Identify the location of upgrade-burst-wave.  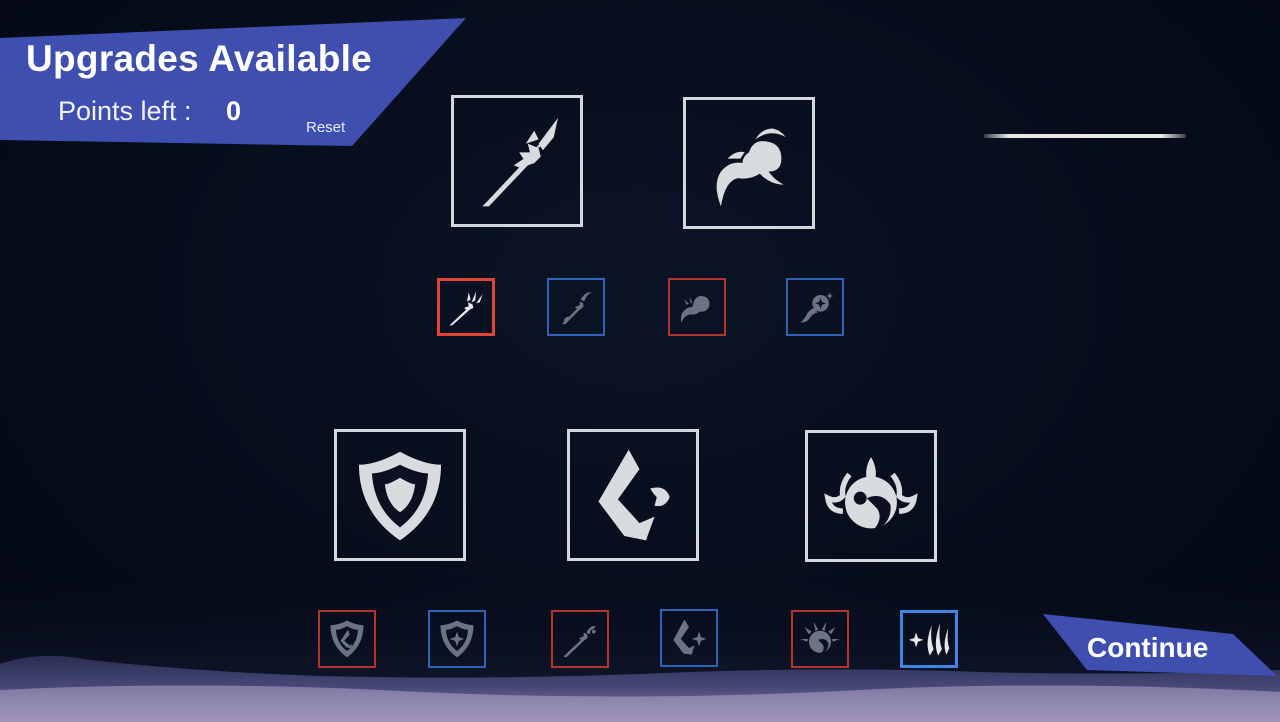
(820, 639).